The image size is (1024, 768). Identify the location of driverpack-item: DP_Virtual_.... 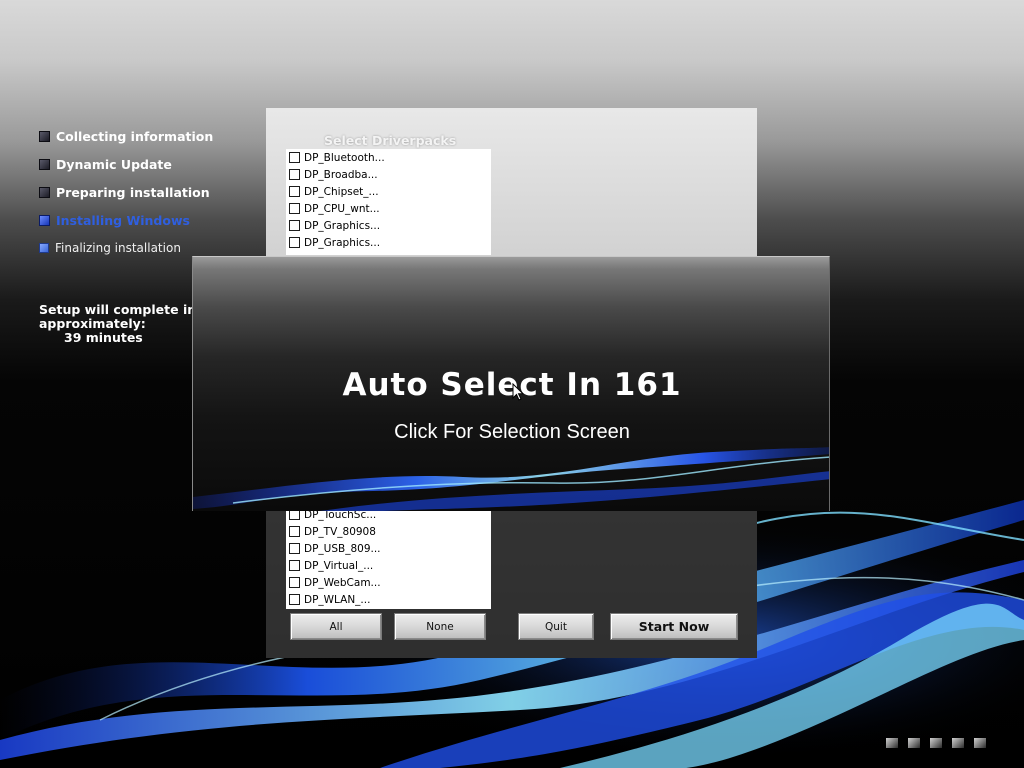
(388, 565).